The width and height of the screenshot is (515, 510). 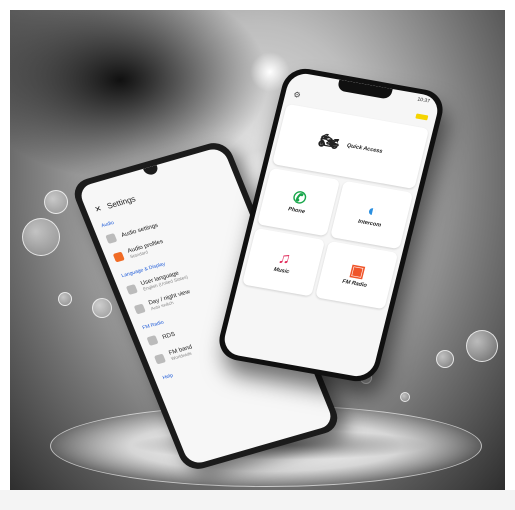 I want to click on phone-icon: ✆, so click(x=299, y=199).